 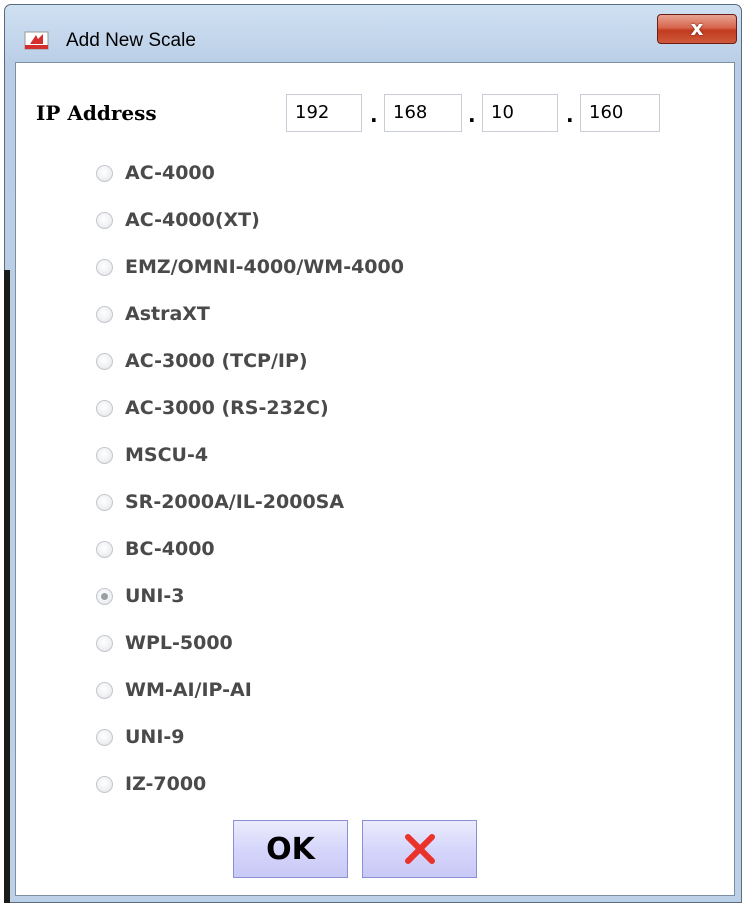 I want to click on scale-option-label: WPL-5000, so click(x=179, y=643).